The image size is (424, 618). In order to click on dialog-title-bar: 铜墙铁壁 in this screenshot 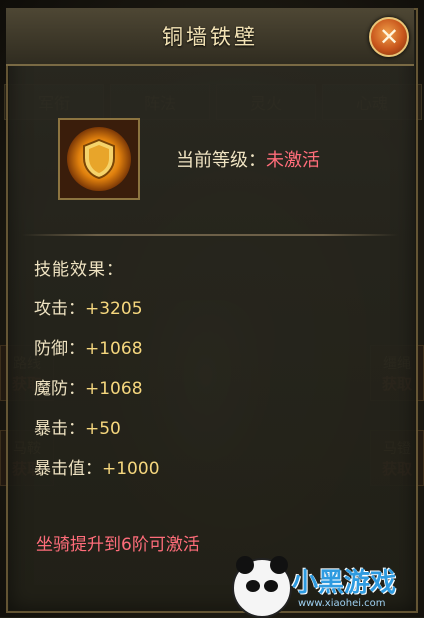, I will do `click(210, 37)`.